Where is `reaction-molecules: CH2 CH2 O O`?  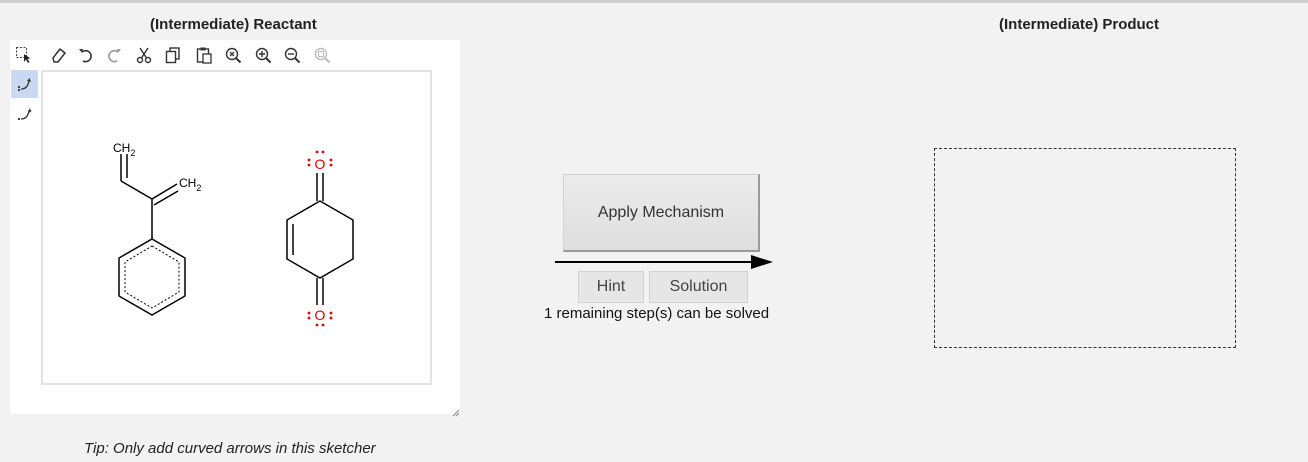 reaction-molecules: CH2 CH2 O O is located at coordinates (233, 234).